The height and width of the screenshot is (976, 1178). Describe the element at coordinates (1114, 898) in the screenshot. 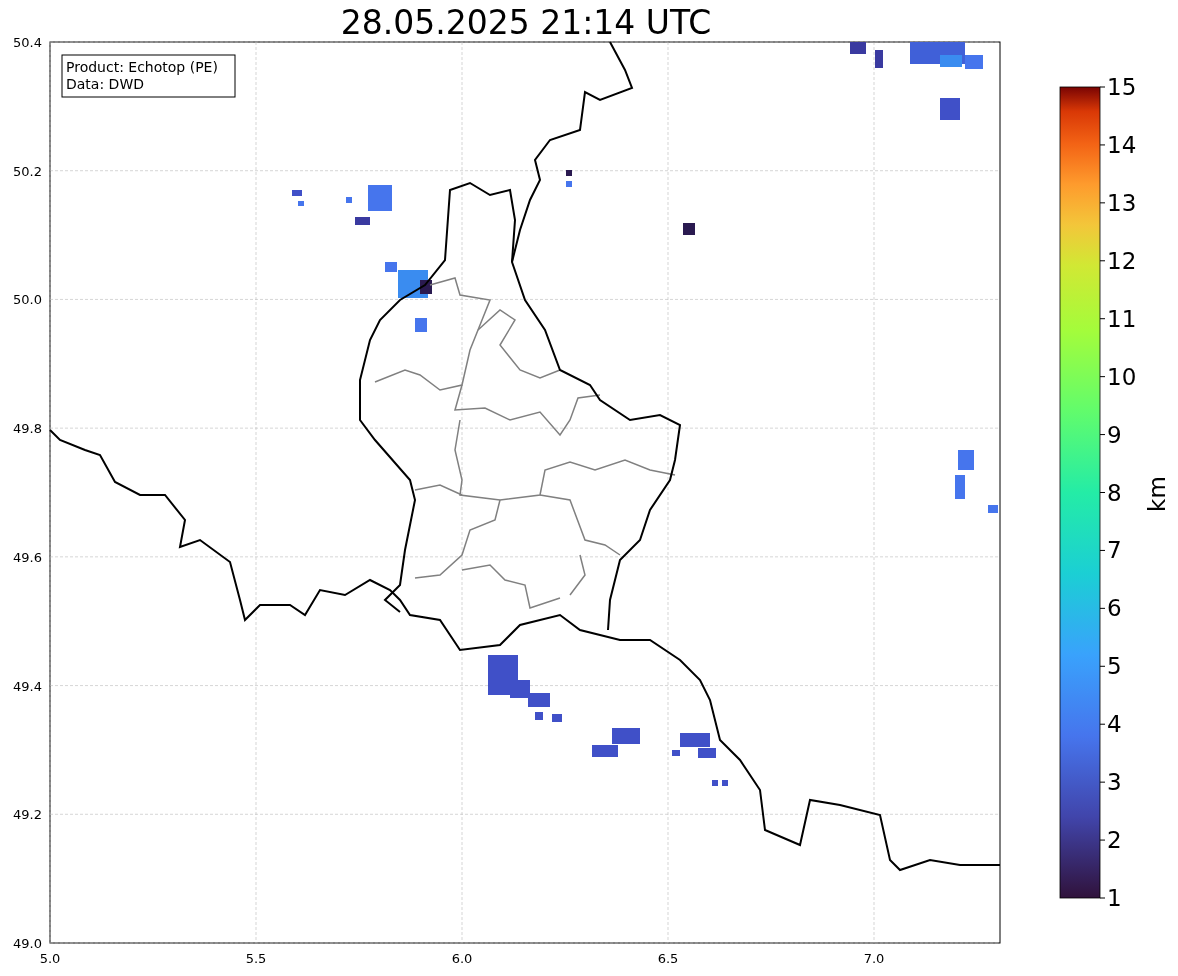

I see `colorbar-tick-label: 1` at that location.